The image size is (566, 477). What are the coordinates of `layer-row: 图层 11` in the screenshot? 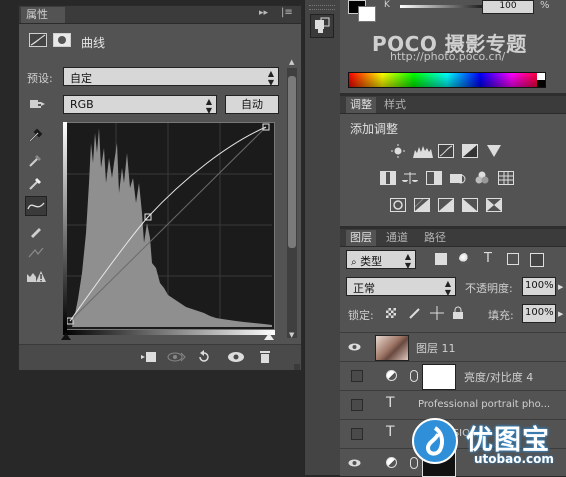 It's located at (453, 346).